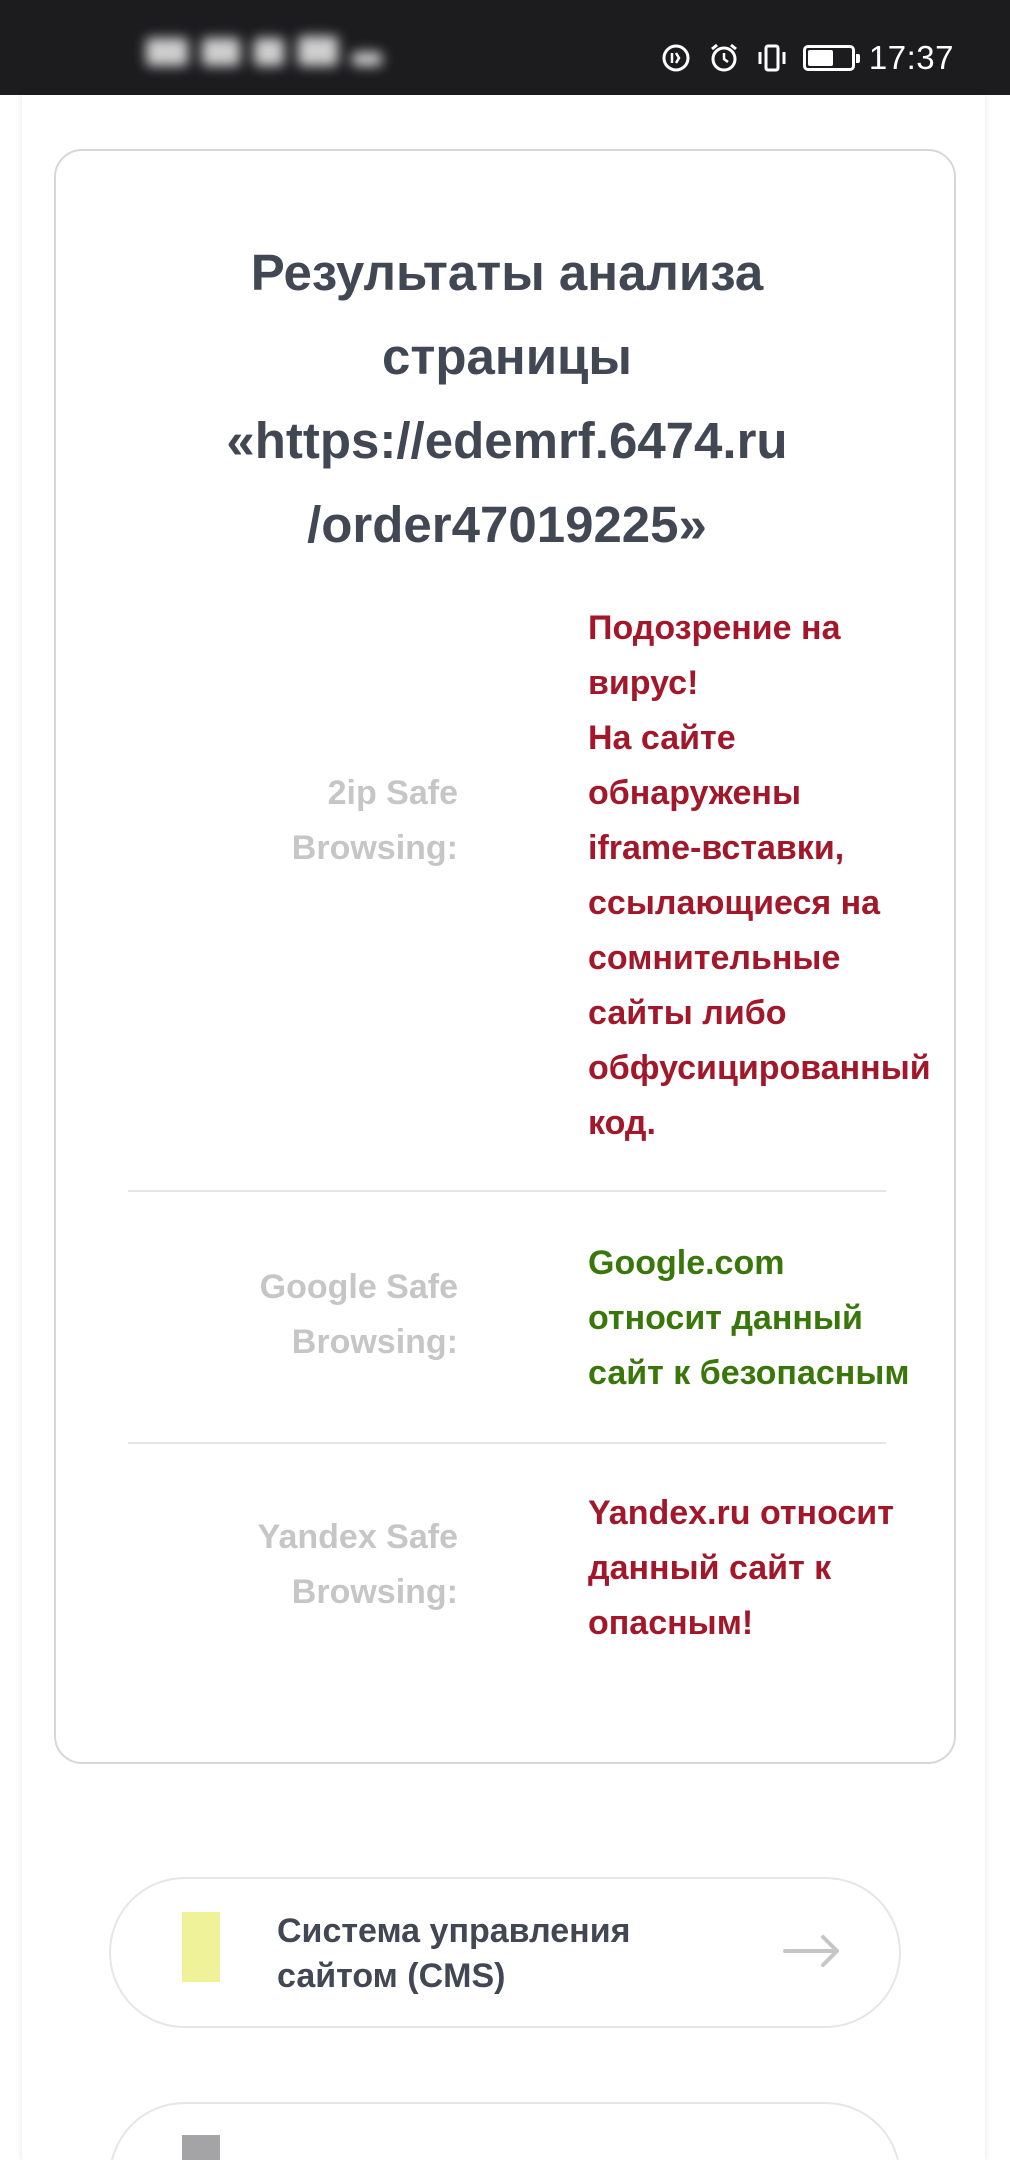  What do you see at coordinates (454, 1953) in the screenshot?
I see `cms-label: Система управления сайтом (CMS)` at bounding box center [454, 1953].